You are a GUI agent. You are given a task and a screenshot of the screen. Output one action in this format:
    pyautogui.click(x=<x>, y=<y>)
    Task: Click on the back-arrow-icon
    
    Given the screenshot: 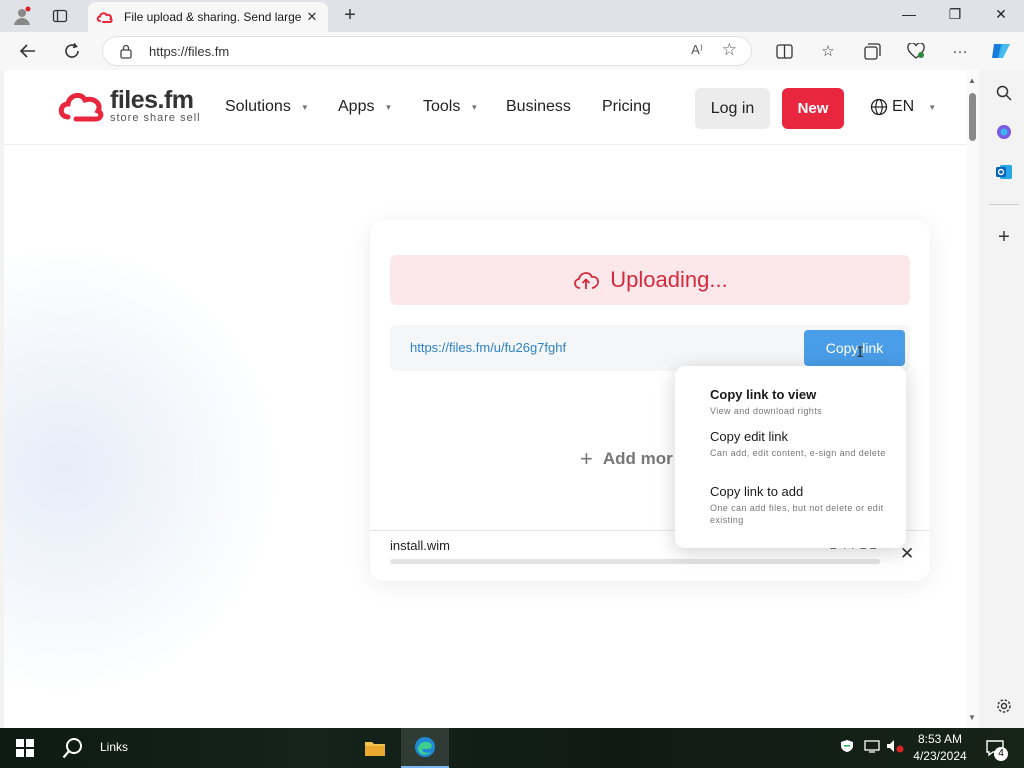 What is the action you would take?
    pyautogui.click(x=28, y=51)
    